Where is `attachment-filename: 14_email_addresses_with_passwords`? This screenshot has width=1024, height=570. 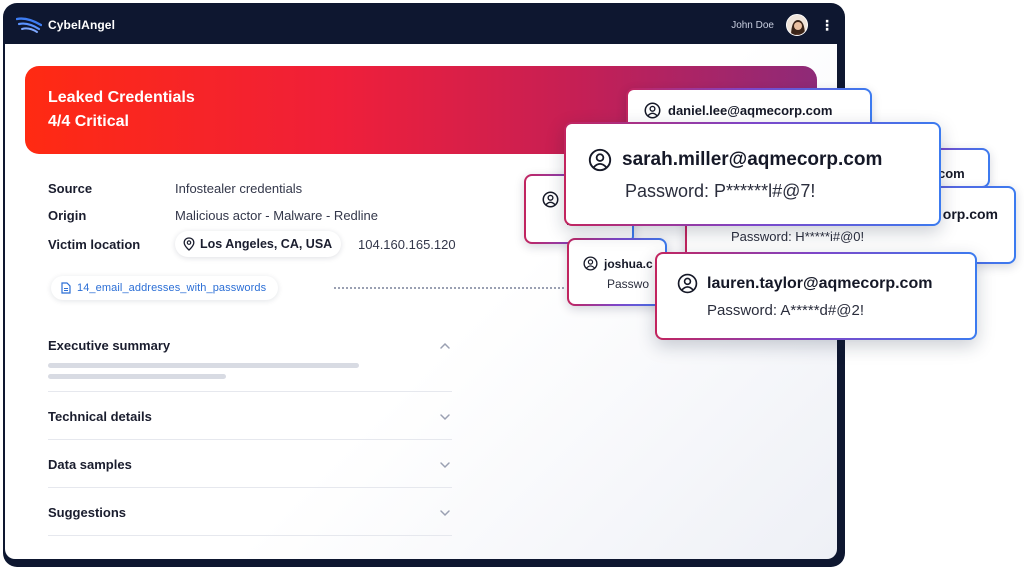
attachment-filename: 14_email_addresses_with_passwords is located at coordinates (172, 288).